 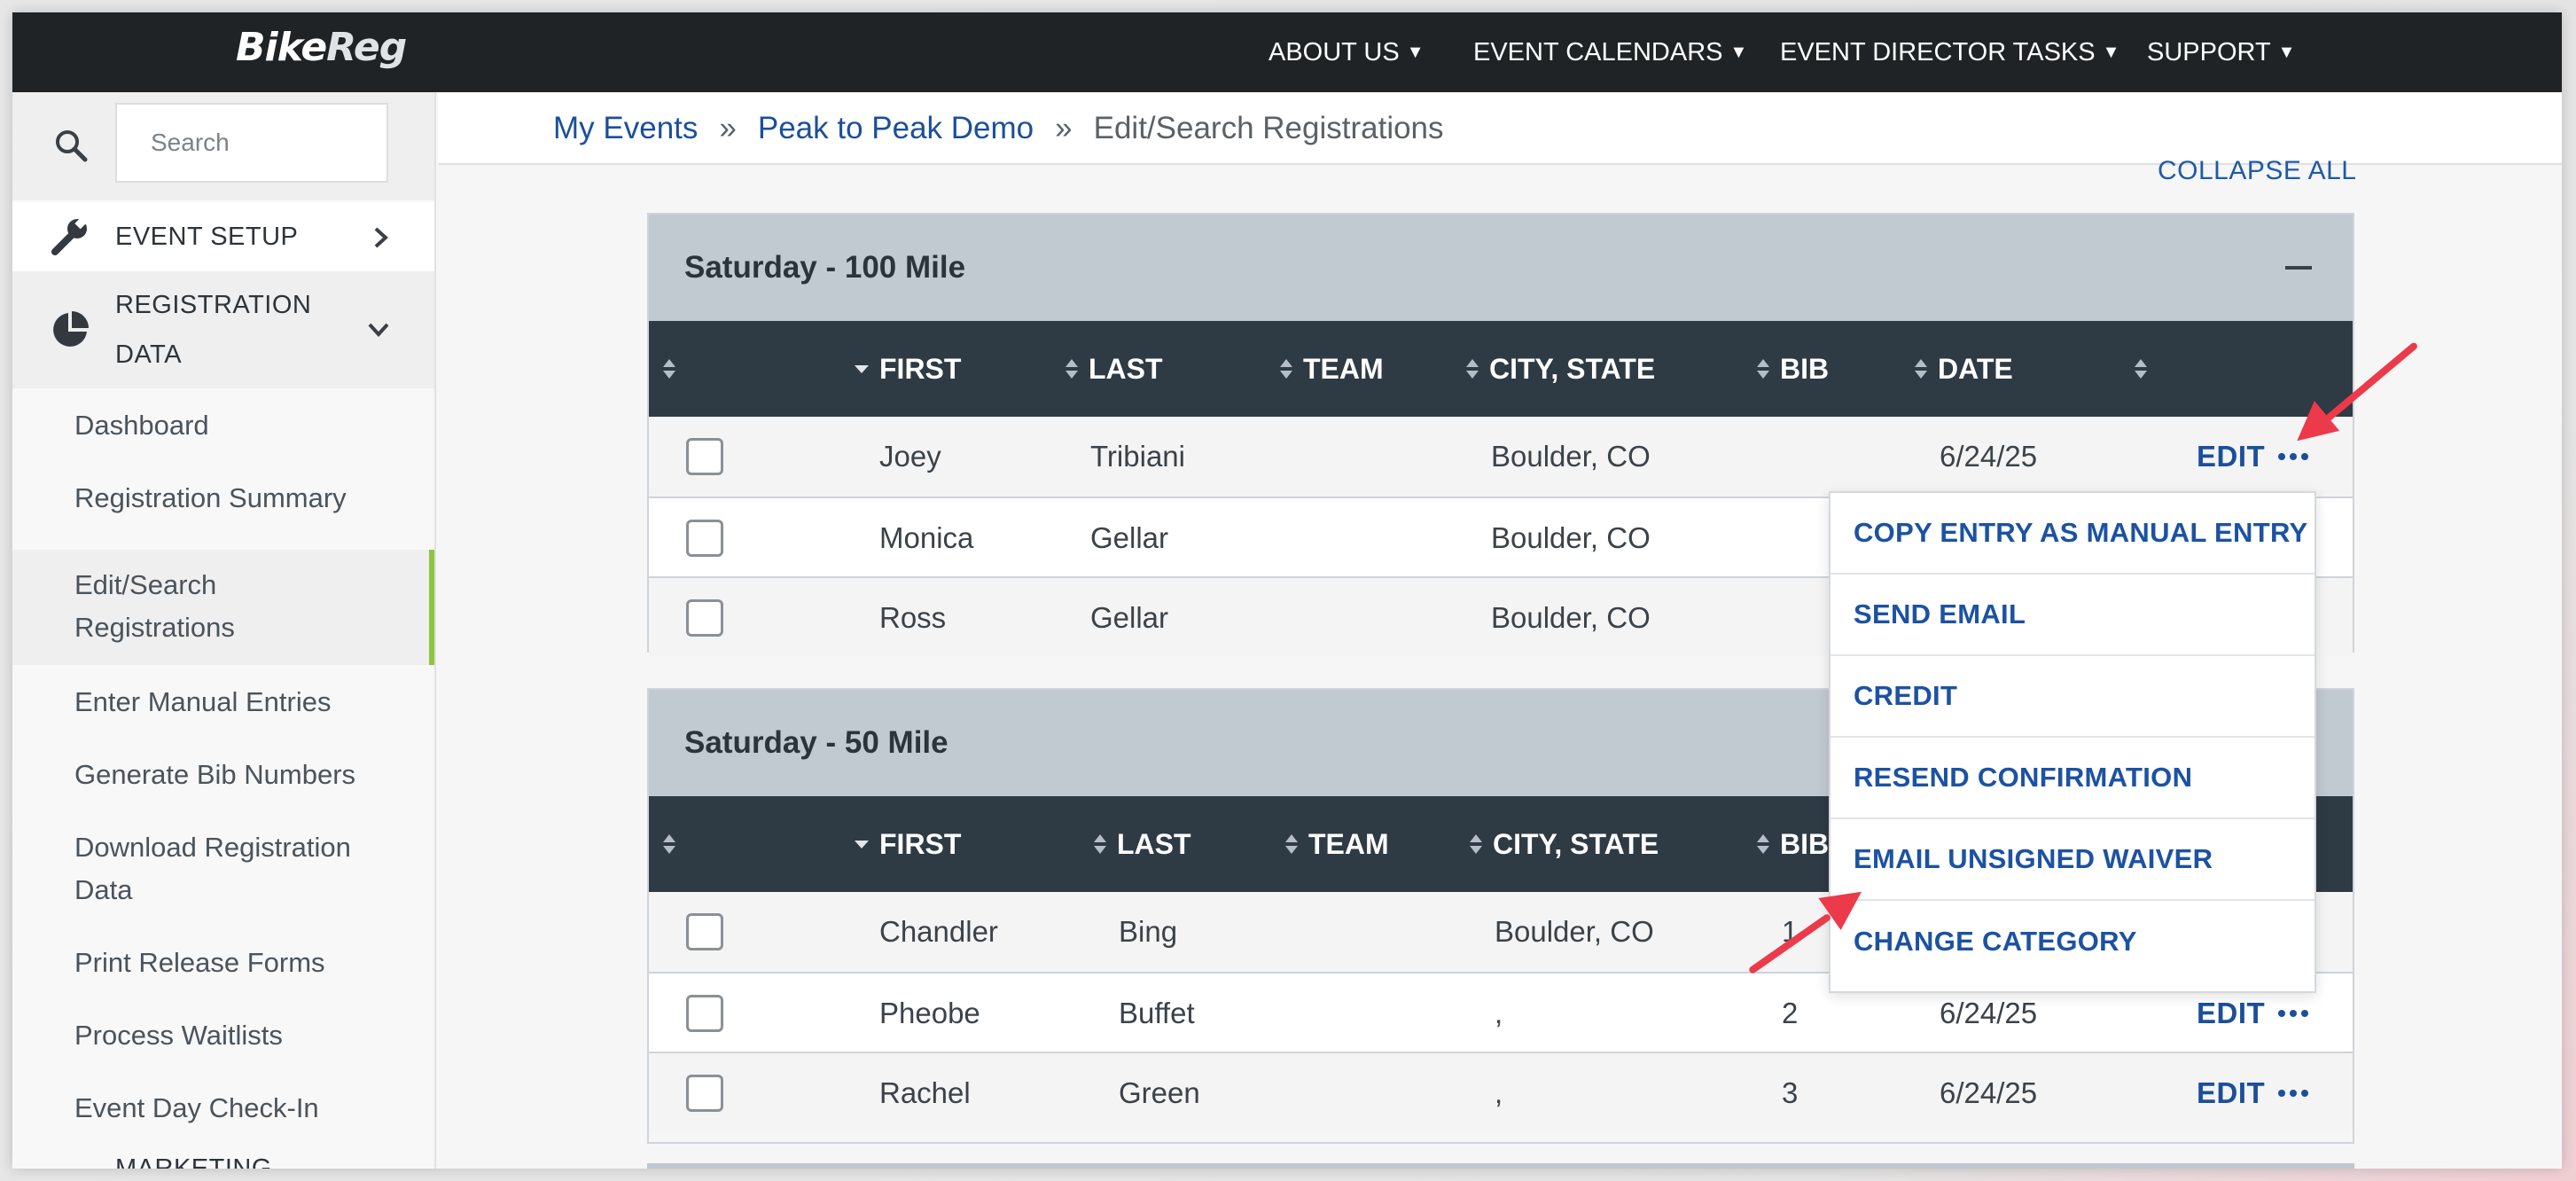 What do you see at coordinates (212, 847) in the screenshot?
I see `sidebar-item-label: Download Registration` at bounding box center [212, 847].